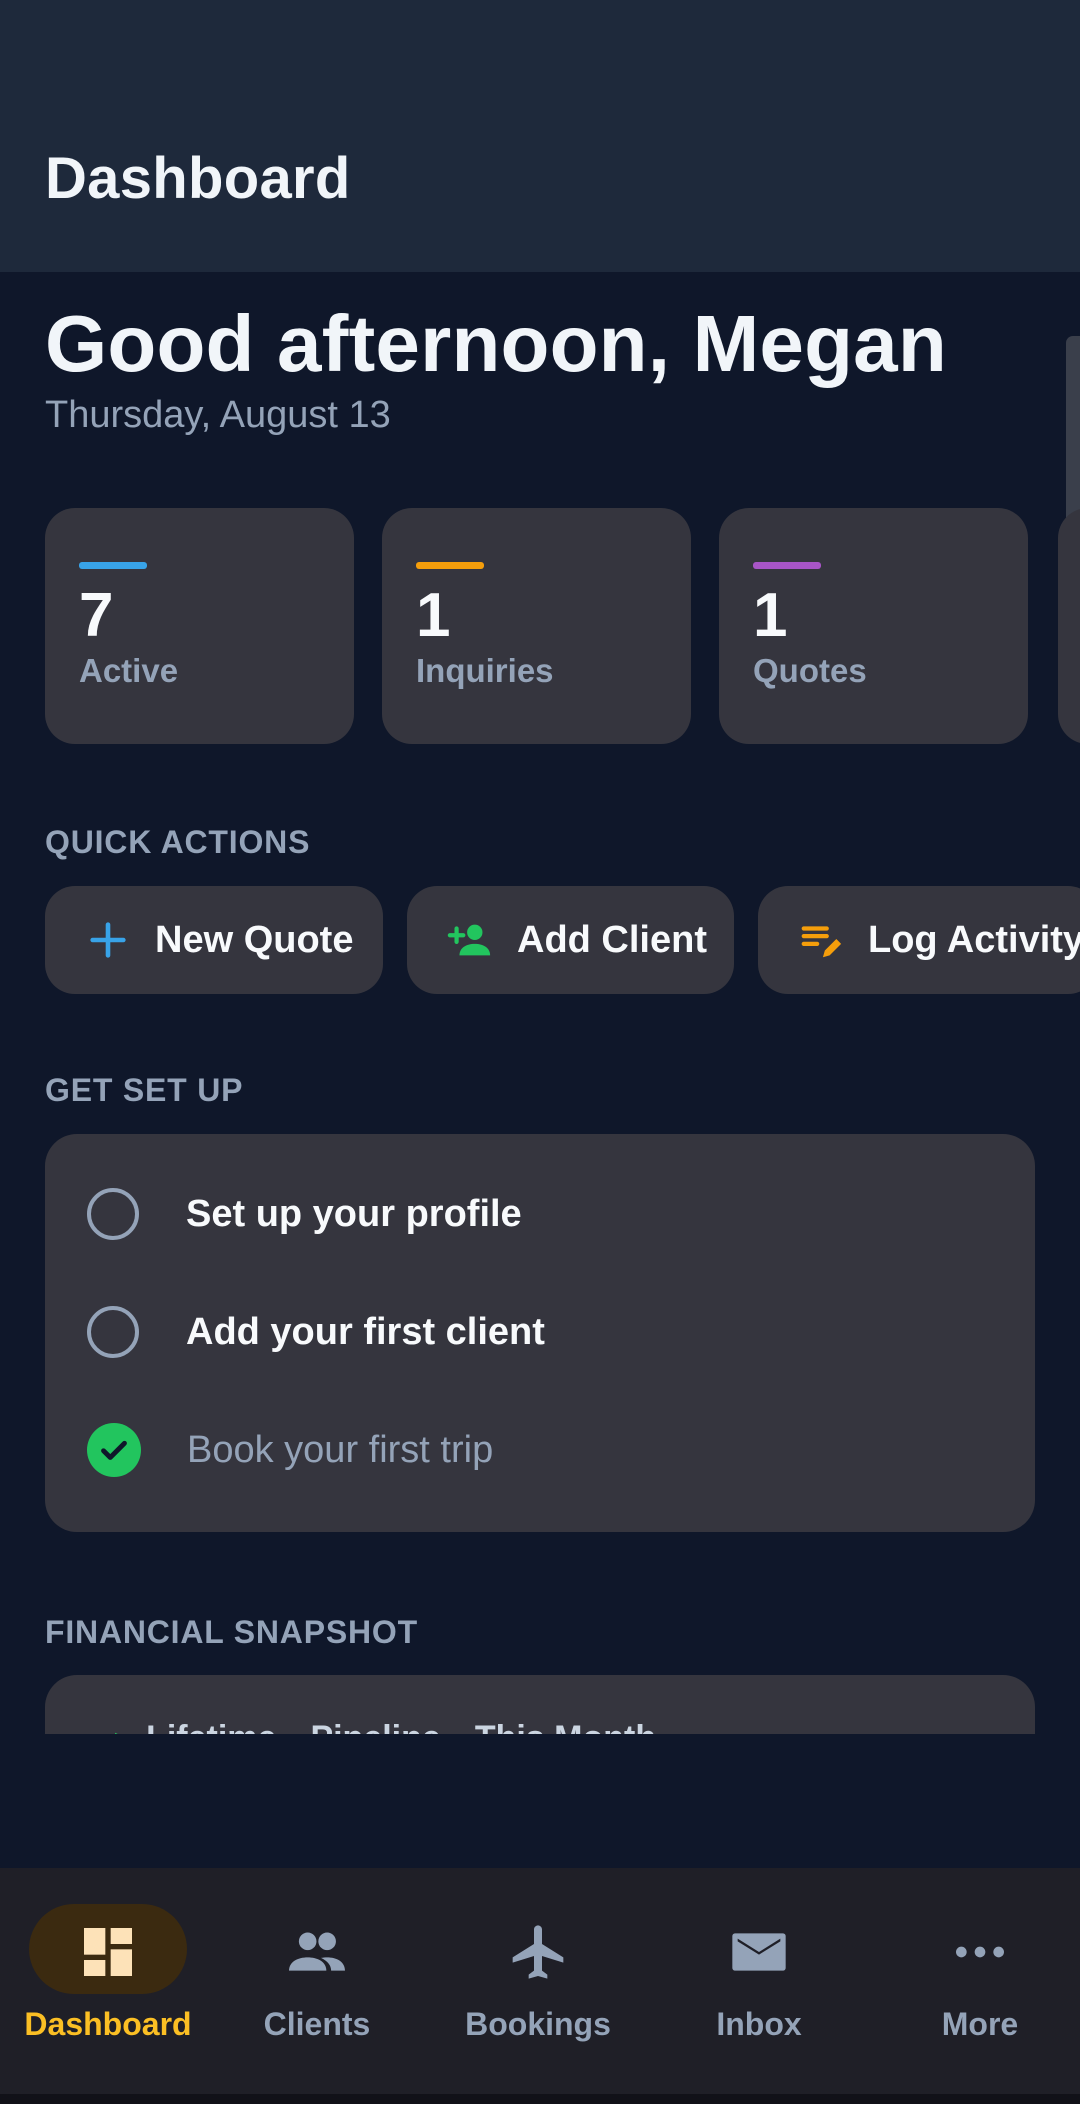 This screenshot has width=1080, height=2104. I want to click on checklist-item-first-client: Add your first client, so click(316, 1332).